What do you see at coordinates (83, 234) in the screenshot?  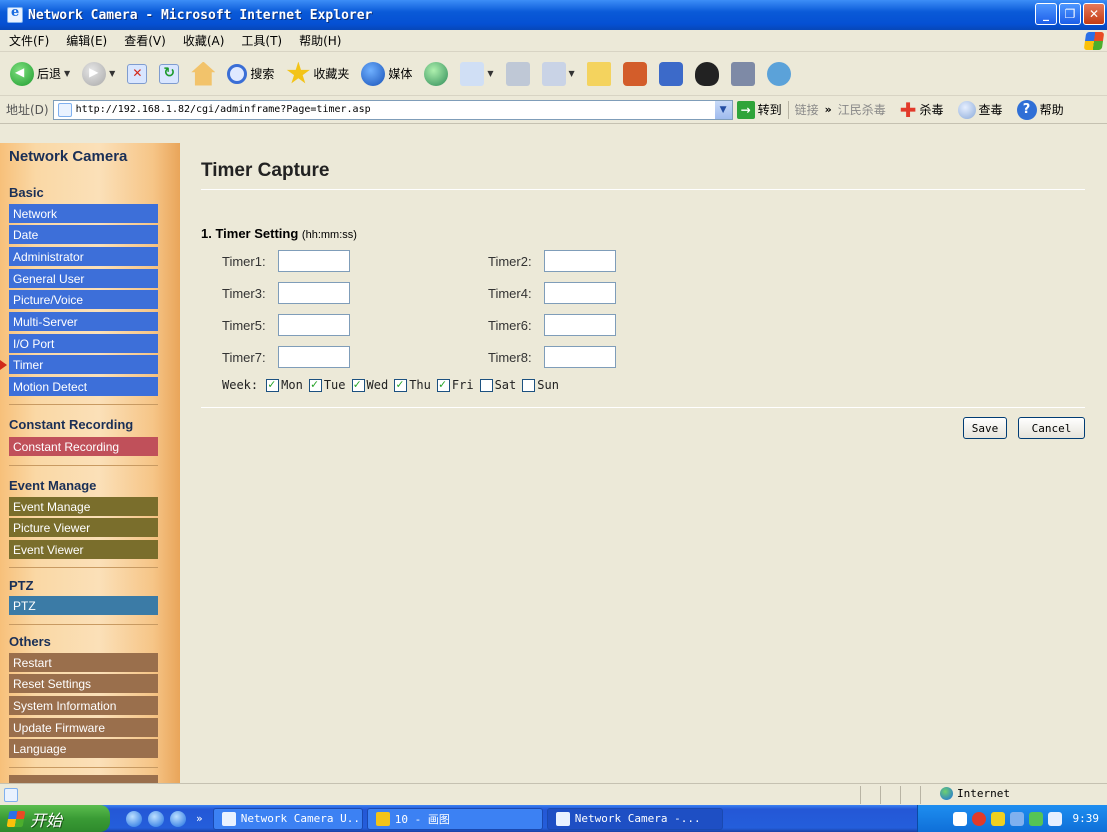 I see `sidebar-item-date: Date` at bounding box center [83, 234].